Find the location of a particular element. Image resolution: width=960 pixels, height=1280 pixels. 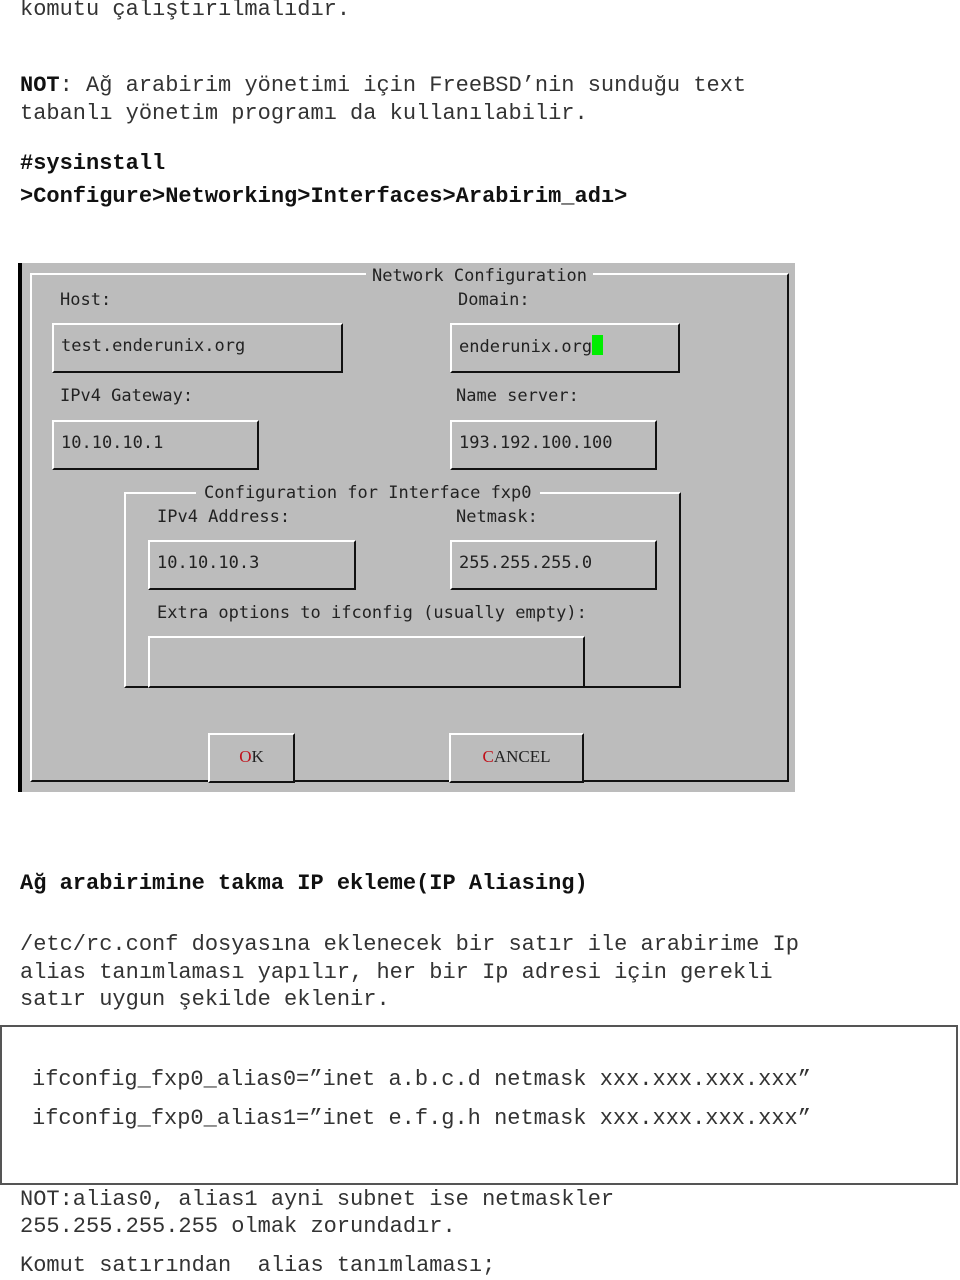

last-line: Komut satırından alias tanımlaması; is located at coordinates (258, 1265).